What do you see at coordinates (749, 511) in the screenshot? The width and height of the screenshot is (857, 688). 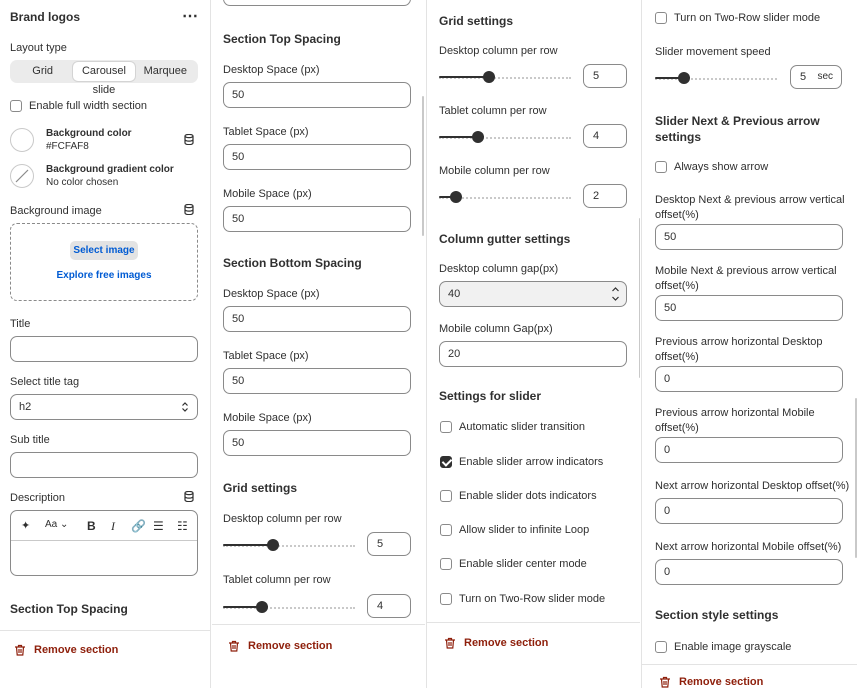 I see `next-desk-input: 0` at bounding box center [749, 511].